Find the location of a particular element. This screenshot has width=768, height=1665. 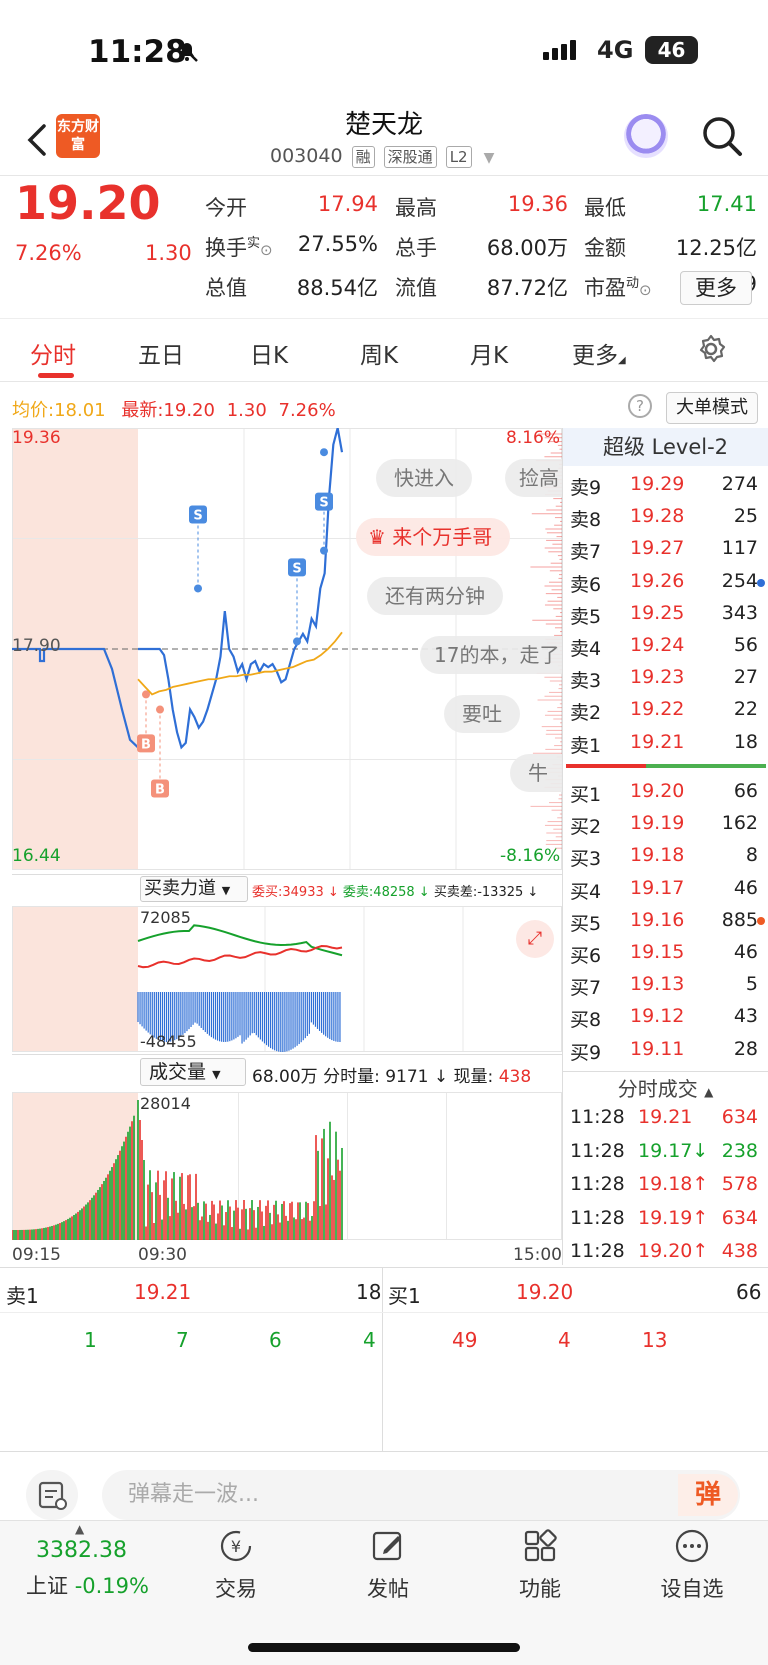

level2-title: 超级 Level-2 is located at coordinates (665, 447).